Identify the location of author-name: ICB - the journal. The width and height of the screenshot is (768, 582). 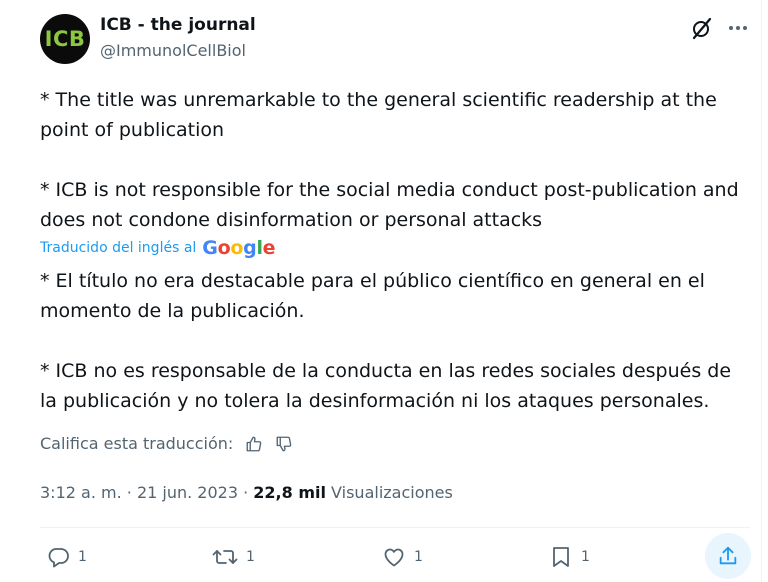
(178, 25).